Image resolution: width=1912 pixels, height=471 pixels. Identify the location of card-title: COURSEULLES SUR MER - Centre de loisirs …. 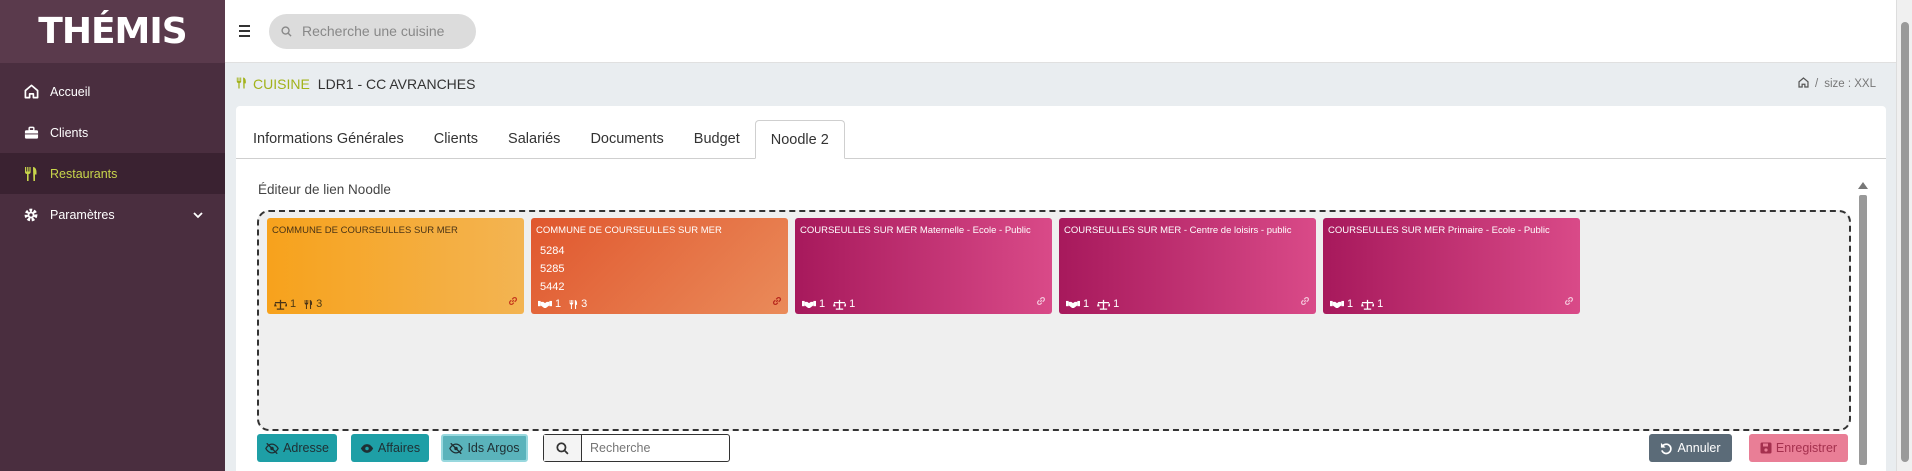
(1178, 230).